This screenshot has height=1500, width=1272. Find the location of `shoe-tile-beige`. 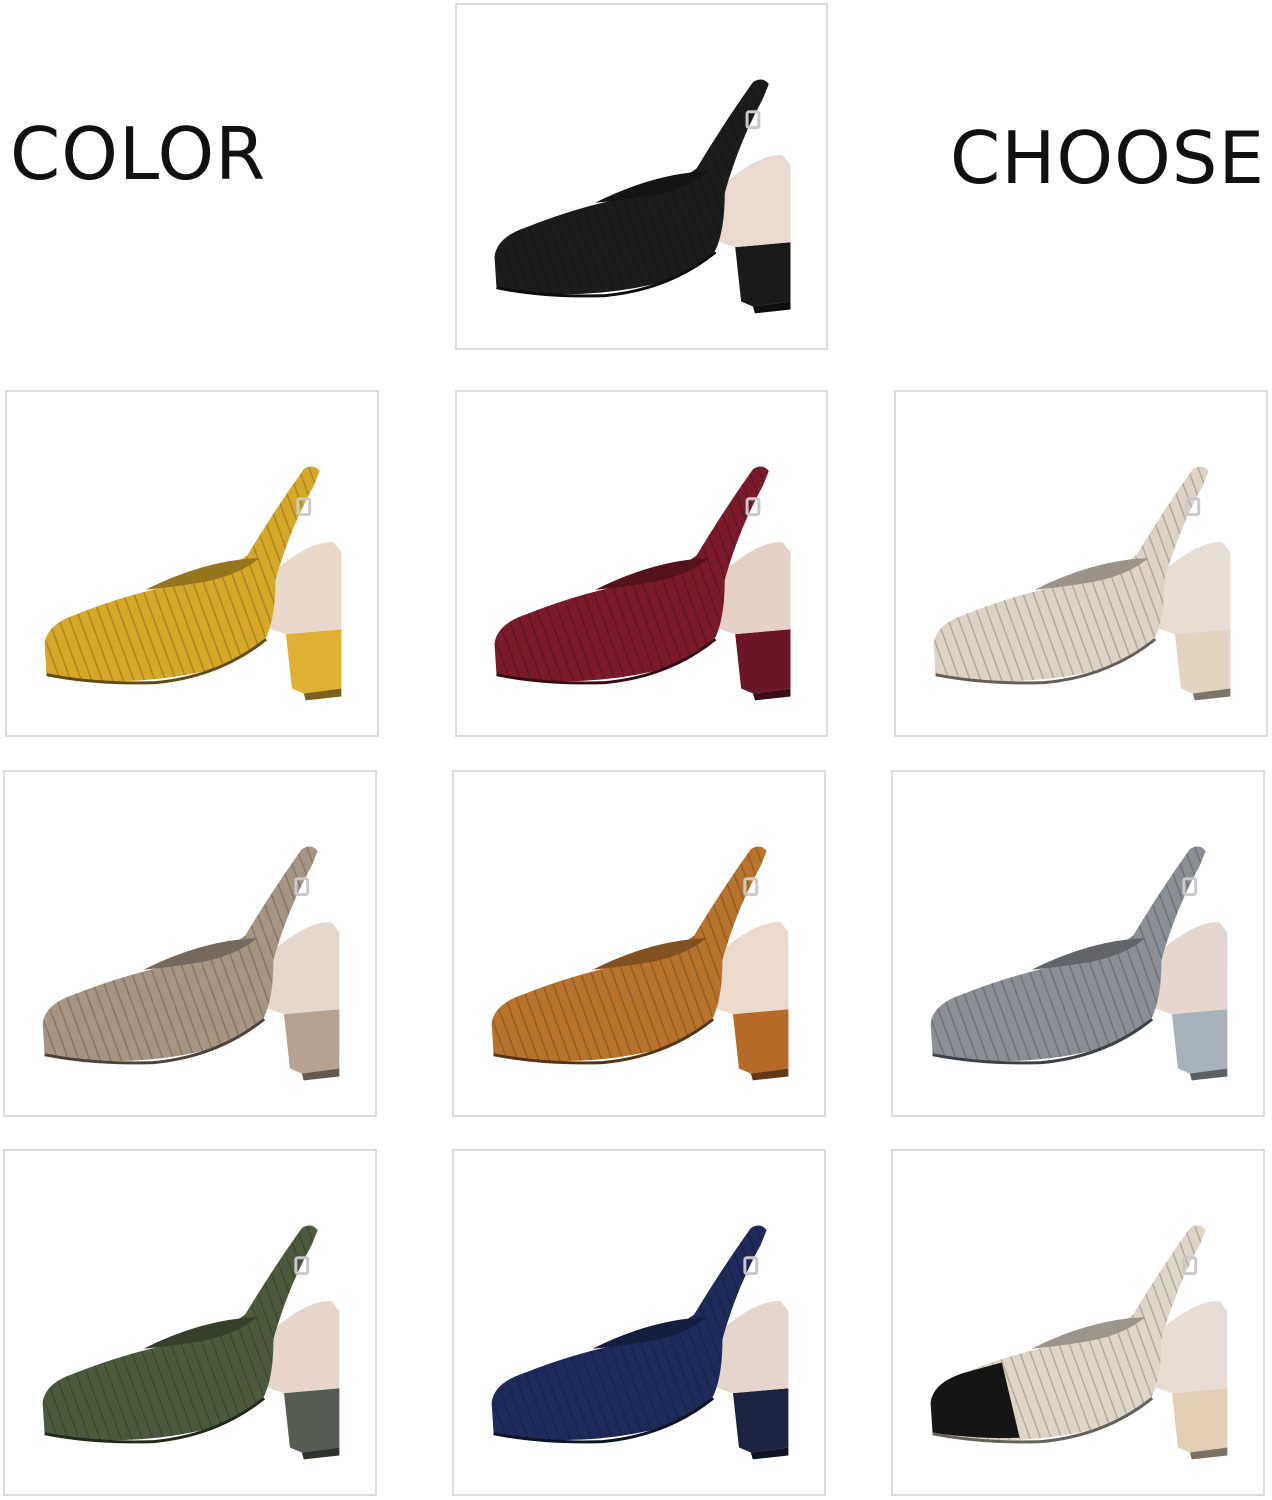

shoe-tile-beige is located at coordinates (1081, 563).